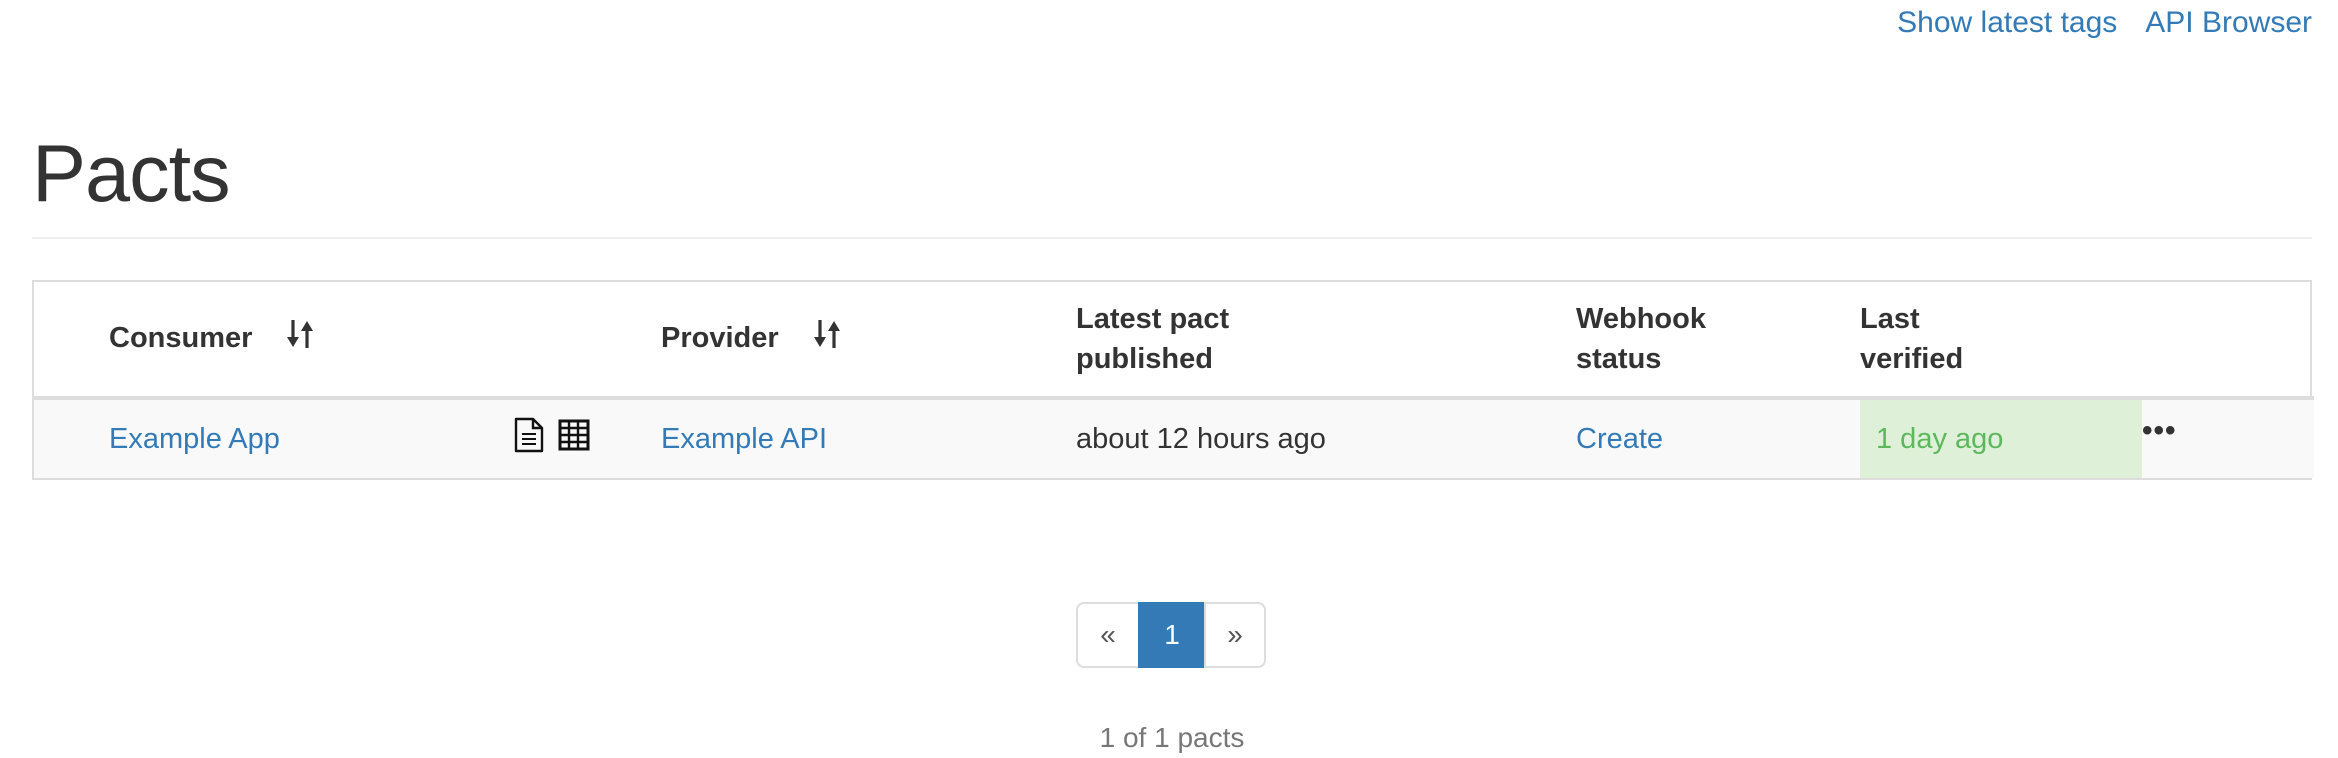 The height and width of the screenshot is (758, 2338). I want to click on page-title: Pacts, so click(131, 174).